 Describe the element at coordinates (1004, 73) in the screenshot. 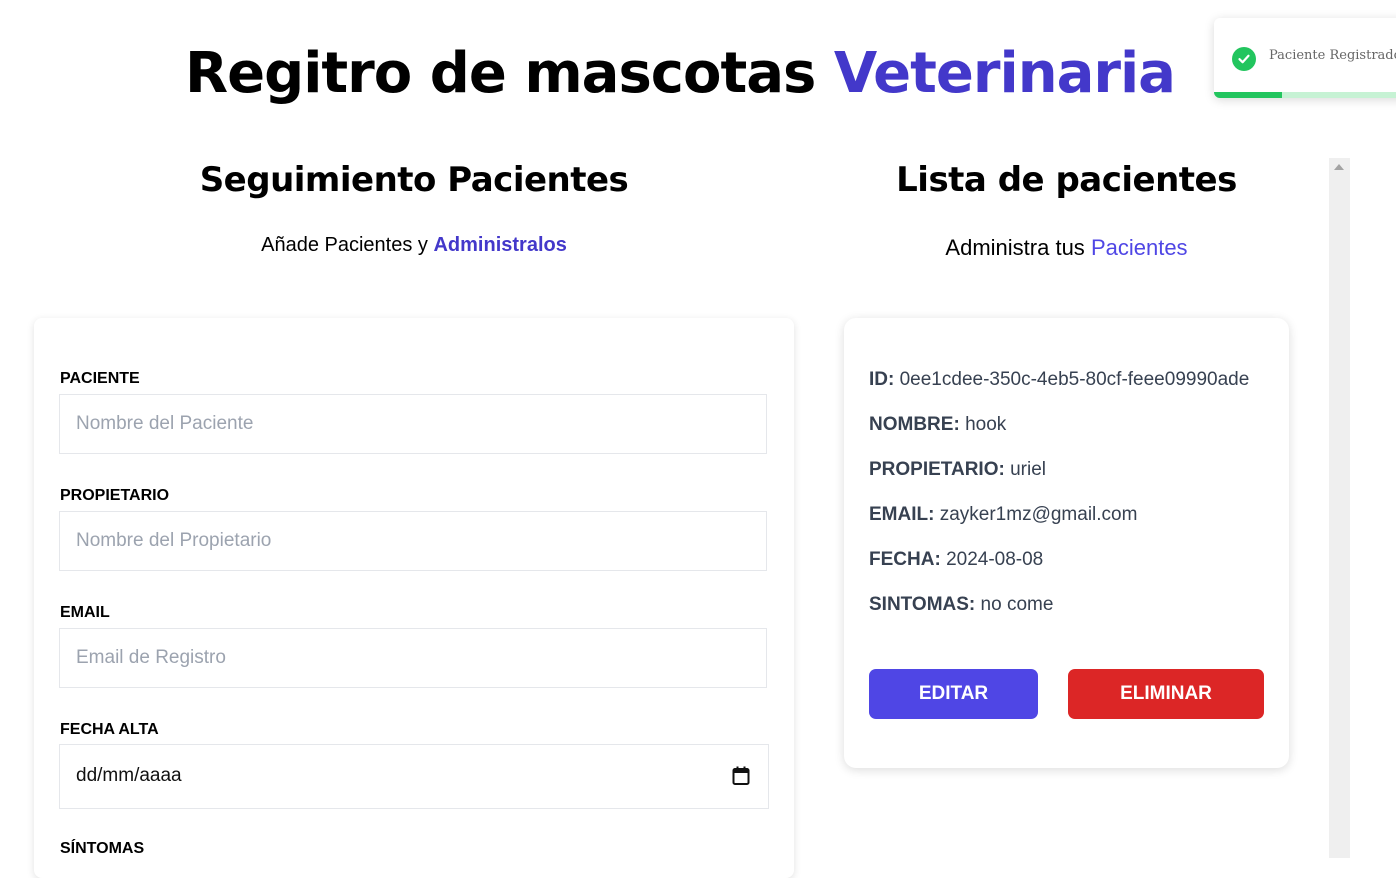

I see `title-accent: Veterinaria` at that location.